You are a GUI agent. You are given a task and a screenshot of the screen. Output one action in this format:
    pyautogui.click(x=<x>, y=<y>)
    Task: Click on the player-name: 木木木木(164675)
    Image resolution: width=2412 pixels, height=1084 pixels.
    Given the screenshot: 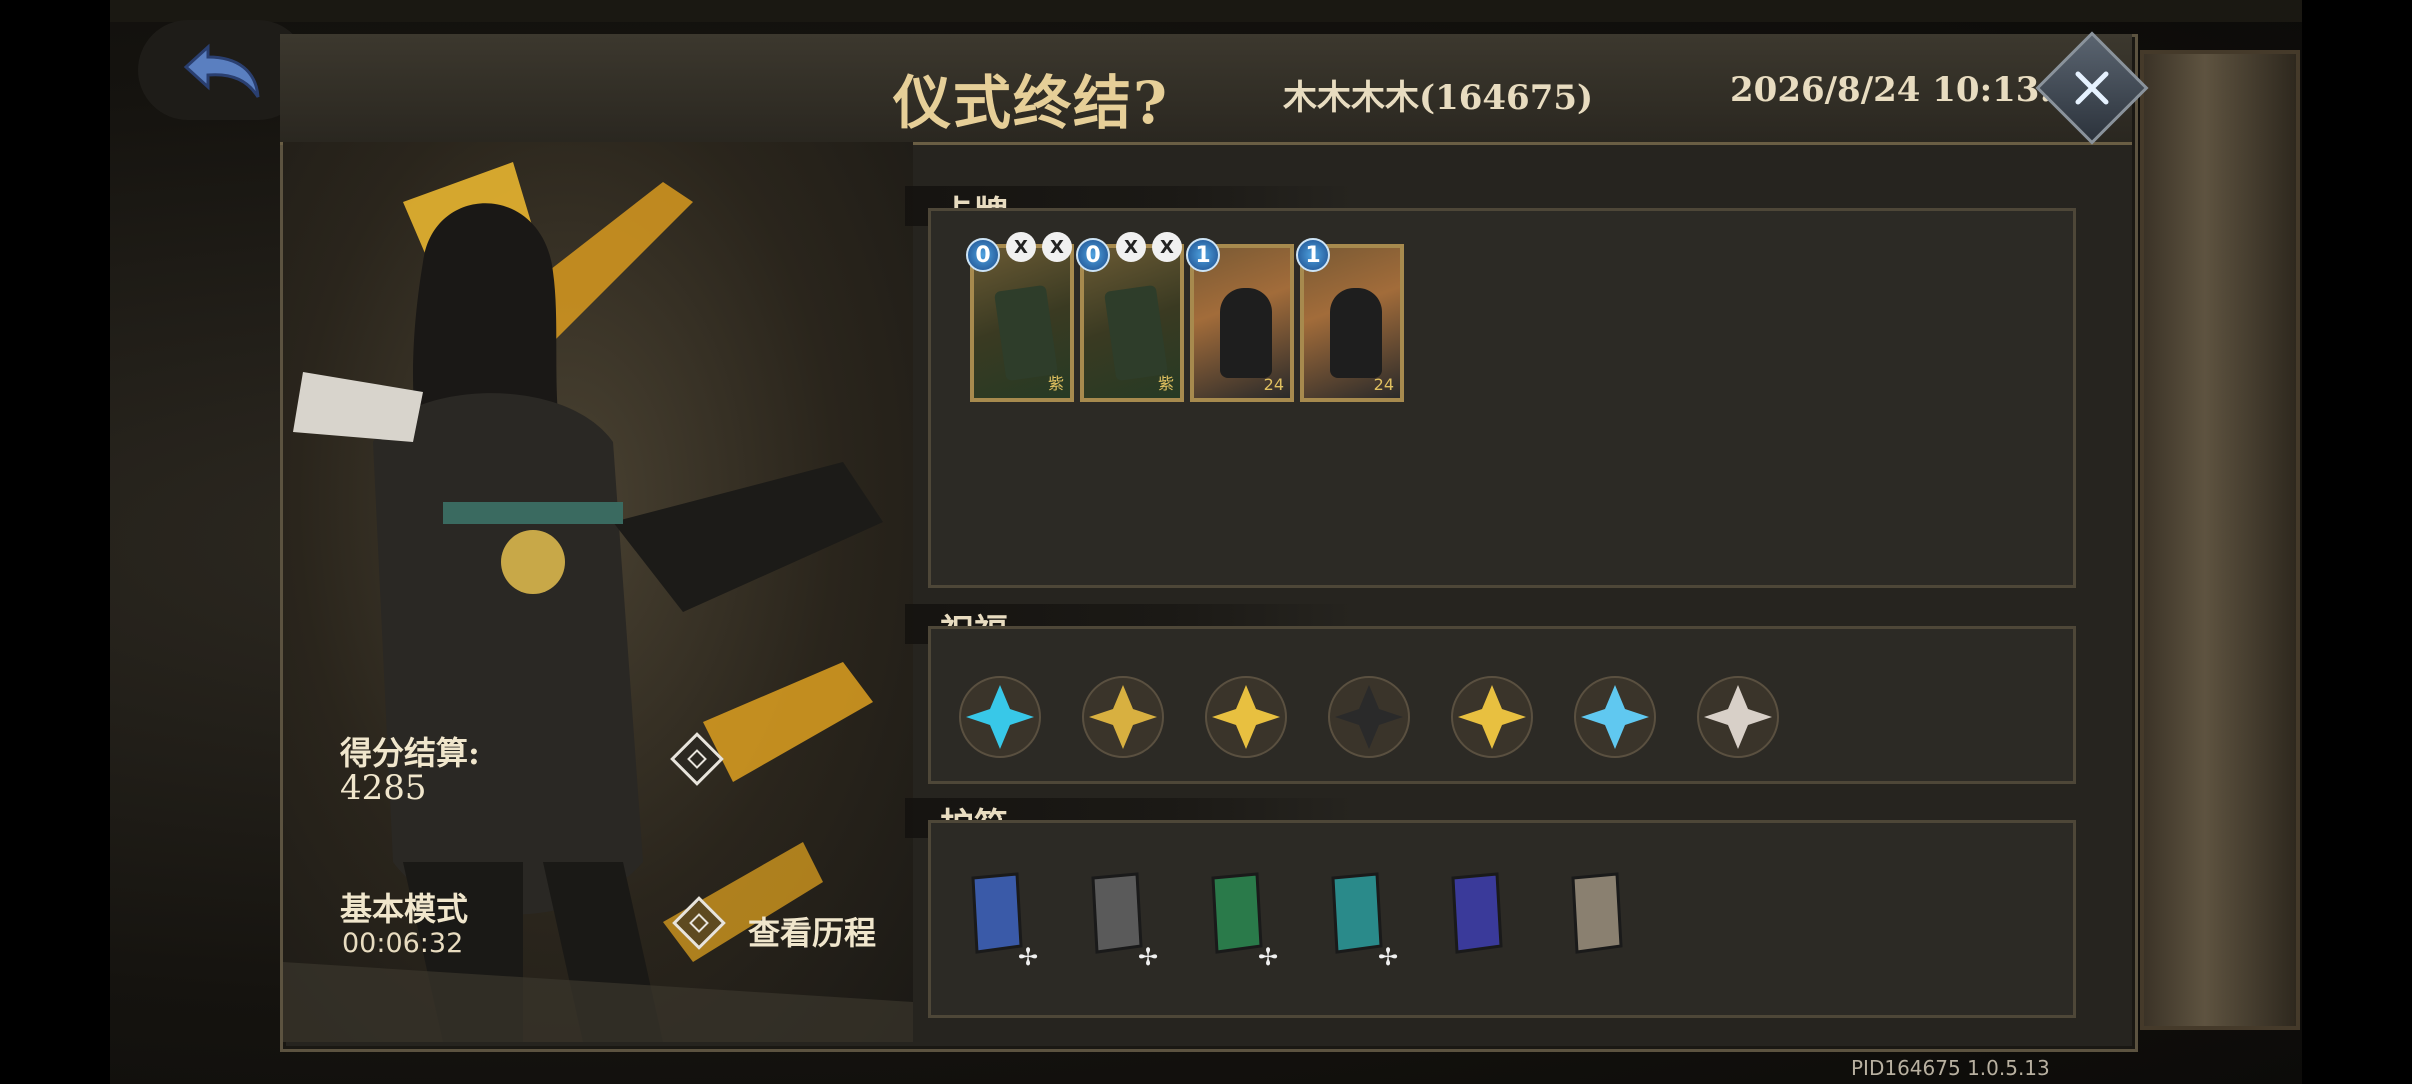 What is the action you would take?
    pyautogui.click(x=1438, y=98)
    